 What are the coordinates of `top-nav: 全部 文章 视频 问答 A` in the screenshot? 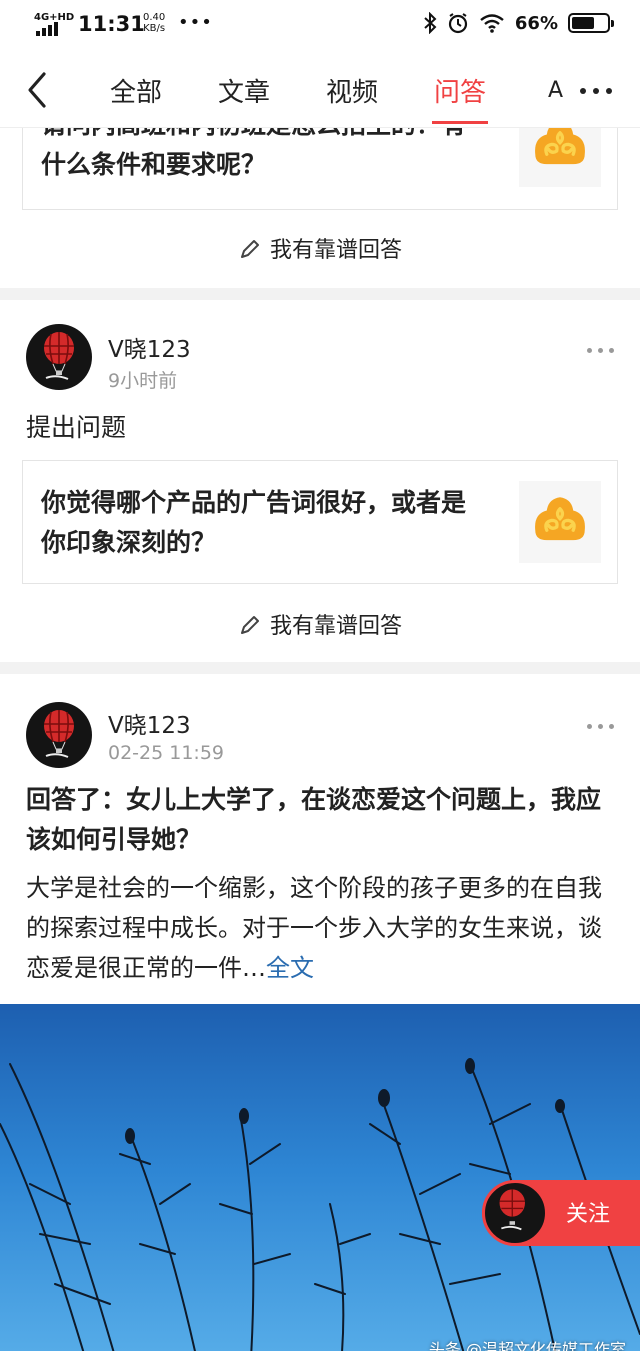 It's located at (320, 90).